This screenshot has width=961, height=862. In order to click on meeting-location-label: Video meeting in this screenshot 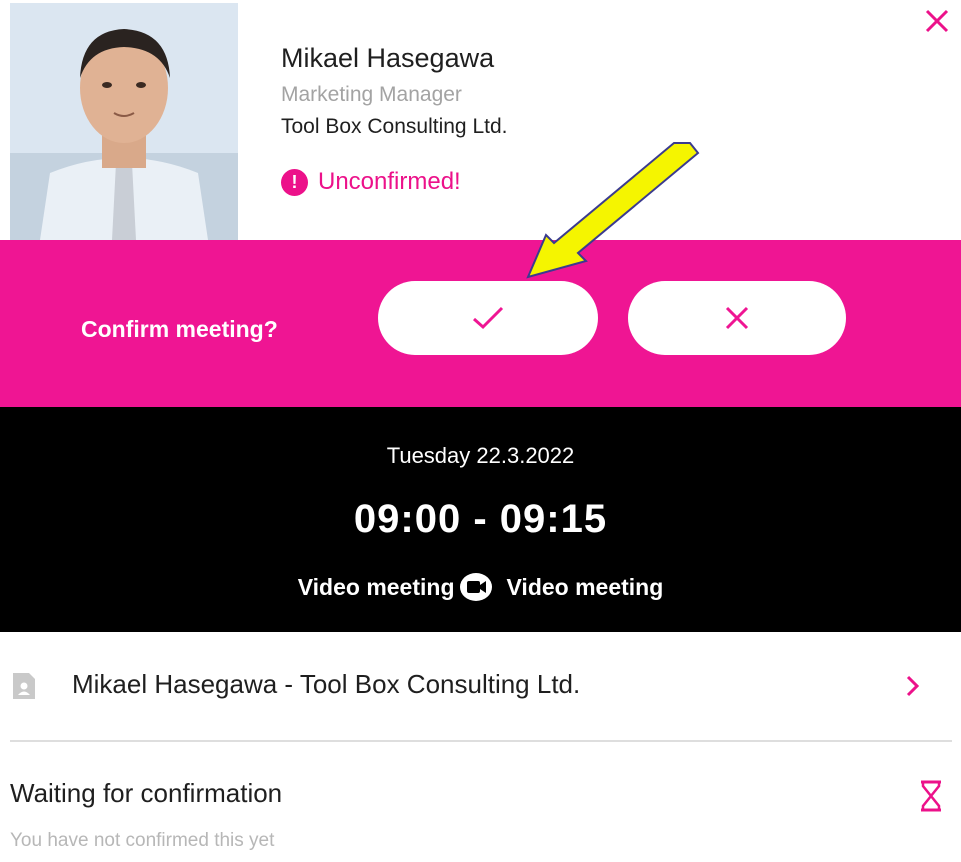, I will do `click(585, 586)`.